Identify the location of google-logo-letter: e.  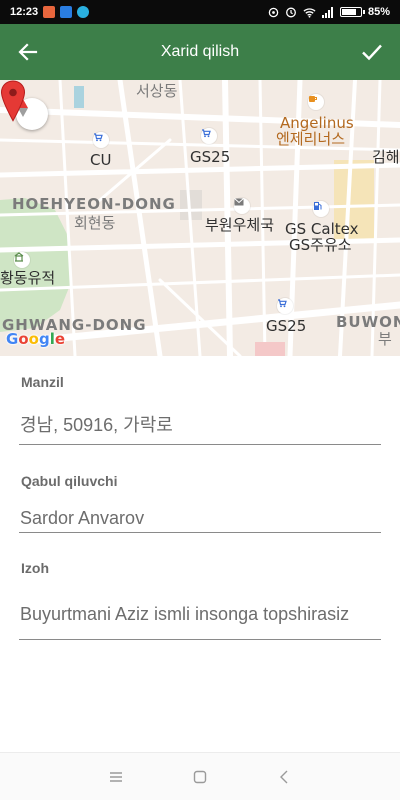
(60, 339).